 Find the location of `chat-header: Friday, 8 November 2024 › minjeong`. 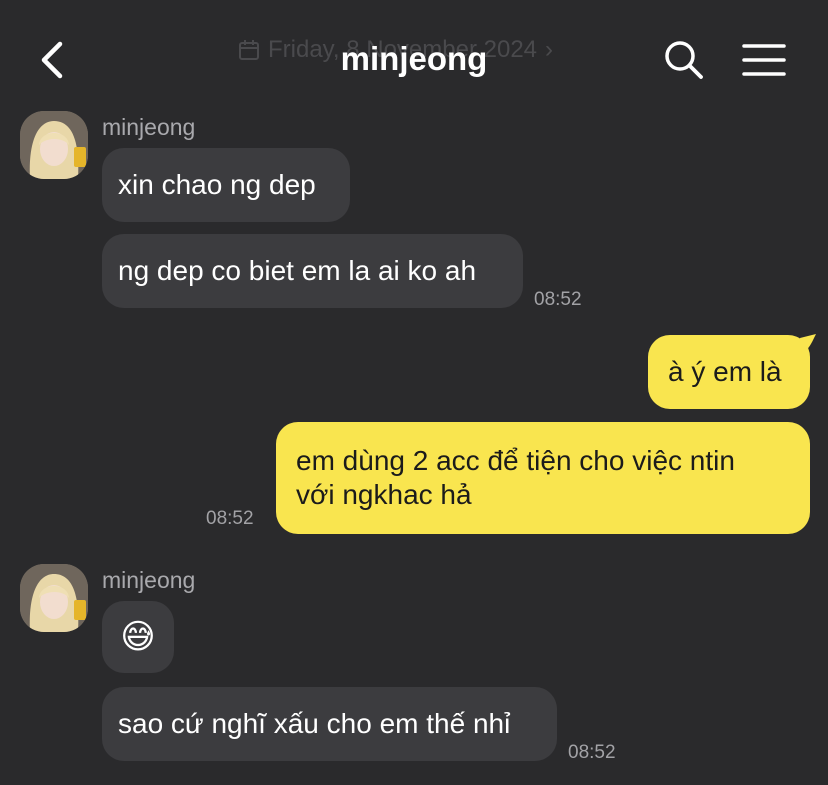

chat-header: Friday, 8 November 2024 › minjeong is located at coordinates (414, 55).